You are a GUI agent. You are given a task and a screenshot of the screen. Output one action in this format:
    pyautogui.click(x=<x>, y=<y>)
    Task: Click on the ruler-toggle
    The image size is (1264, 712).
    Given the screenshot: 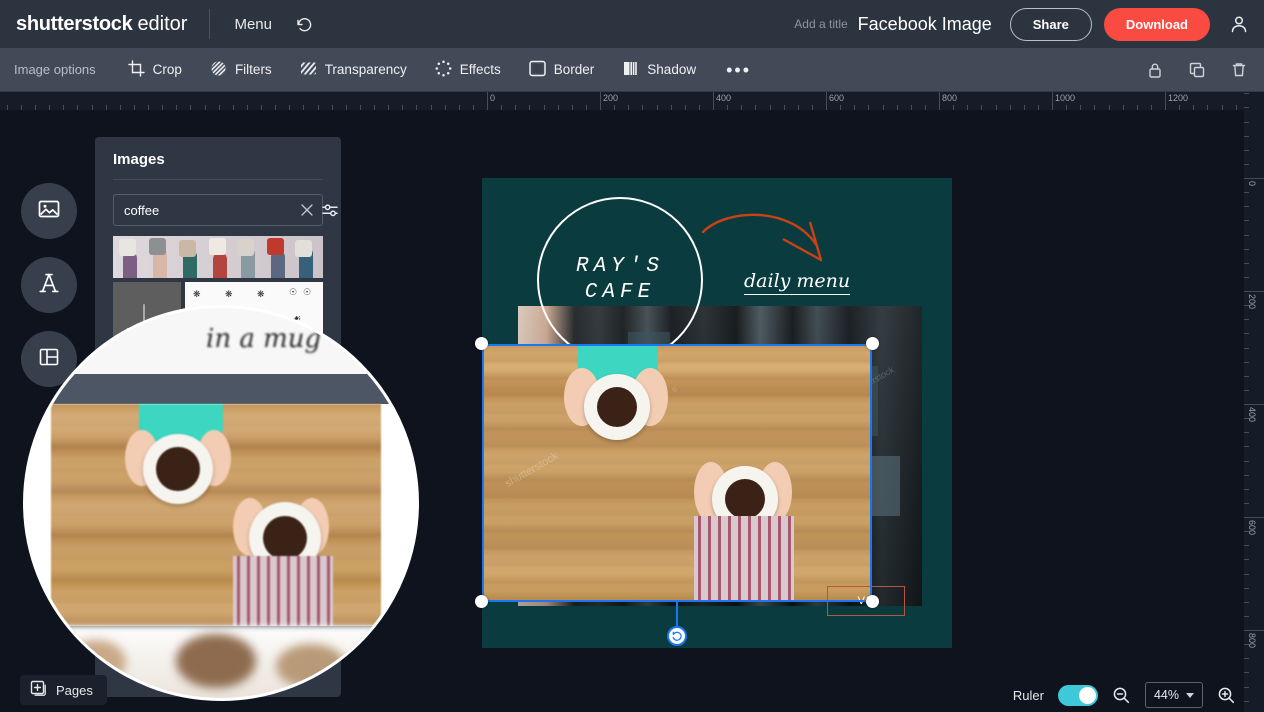 What is the action you would take?
    pyautogui.click(x=1077, y=695)
    